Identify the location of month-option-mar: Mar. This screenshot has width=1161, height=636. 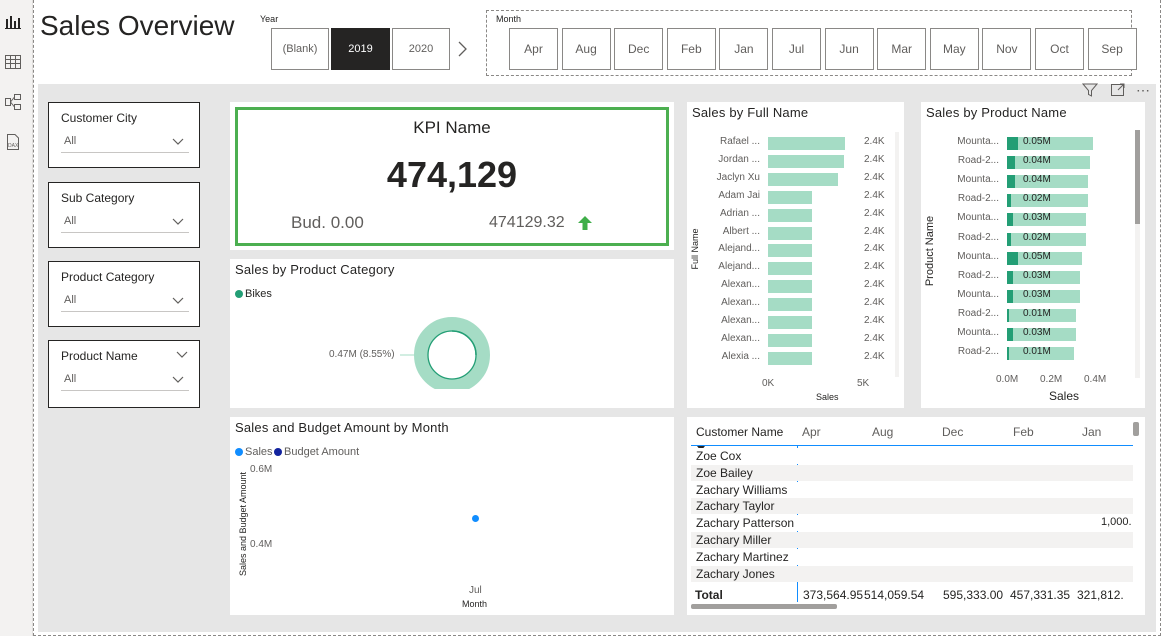
(902, 49).